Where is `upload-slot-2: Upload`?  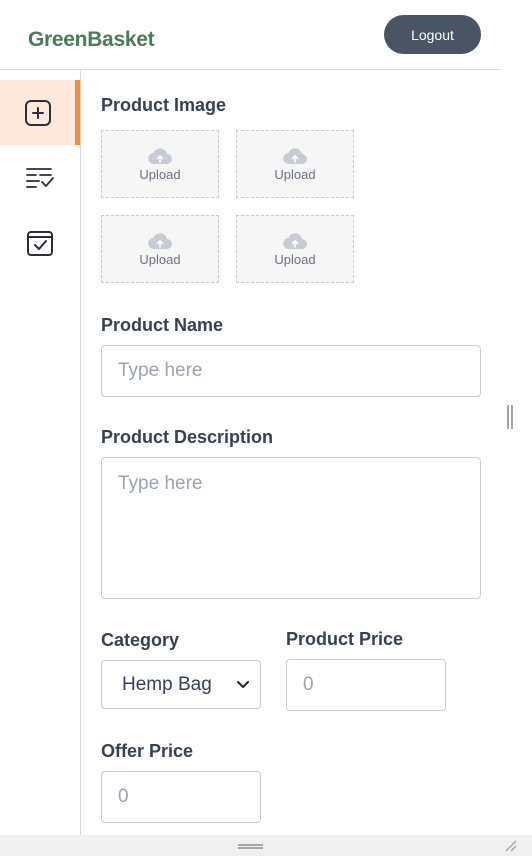 upload-slot-2: Upload is located at coordinates (295, 164).